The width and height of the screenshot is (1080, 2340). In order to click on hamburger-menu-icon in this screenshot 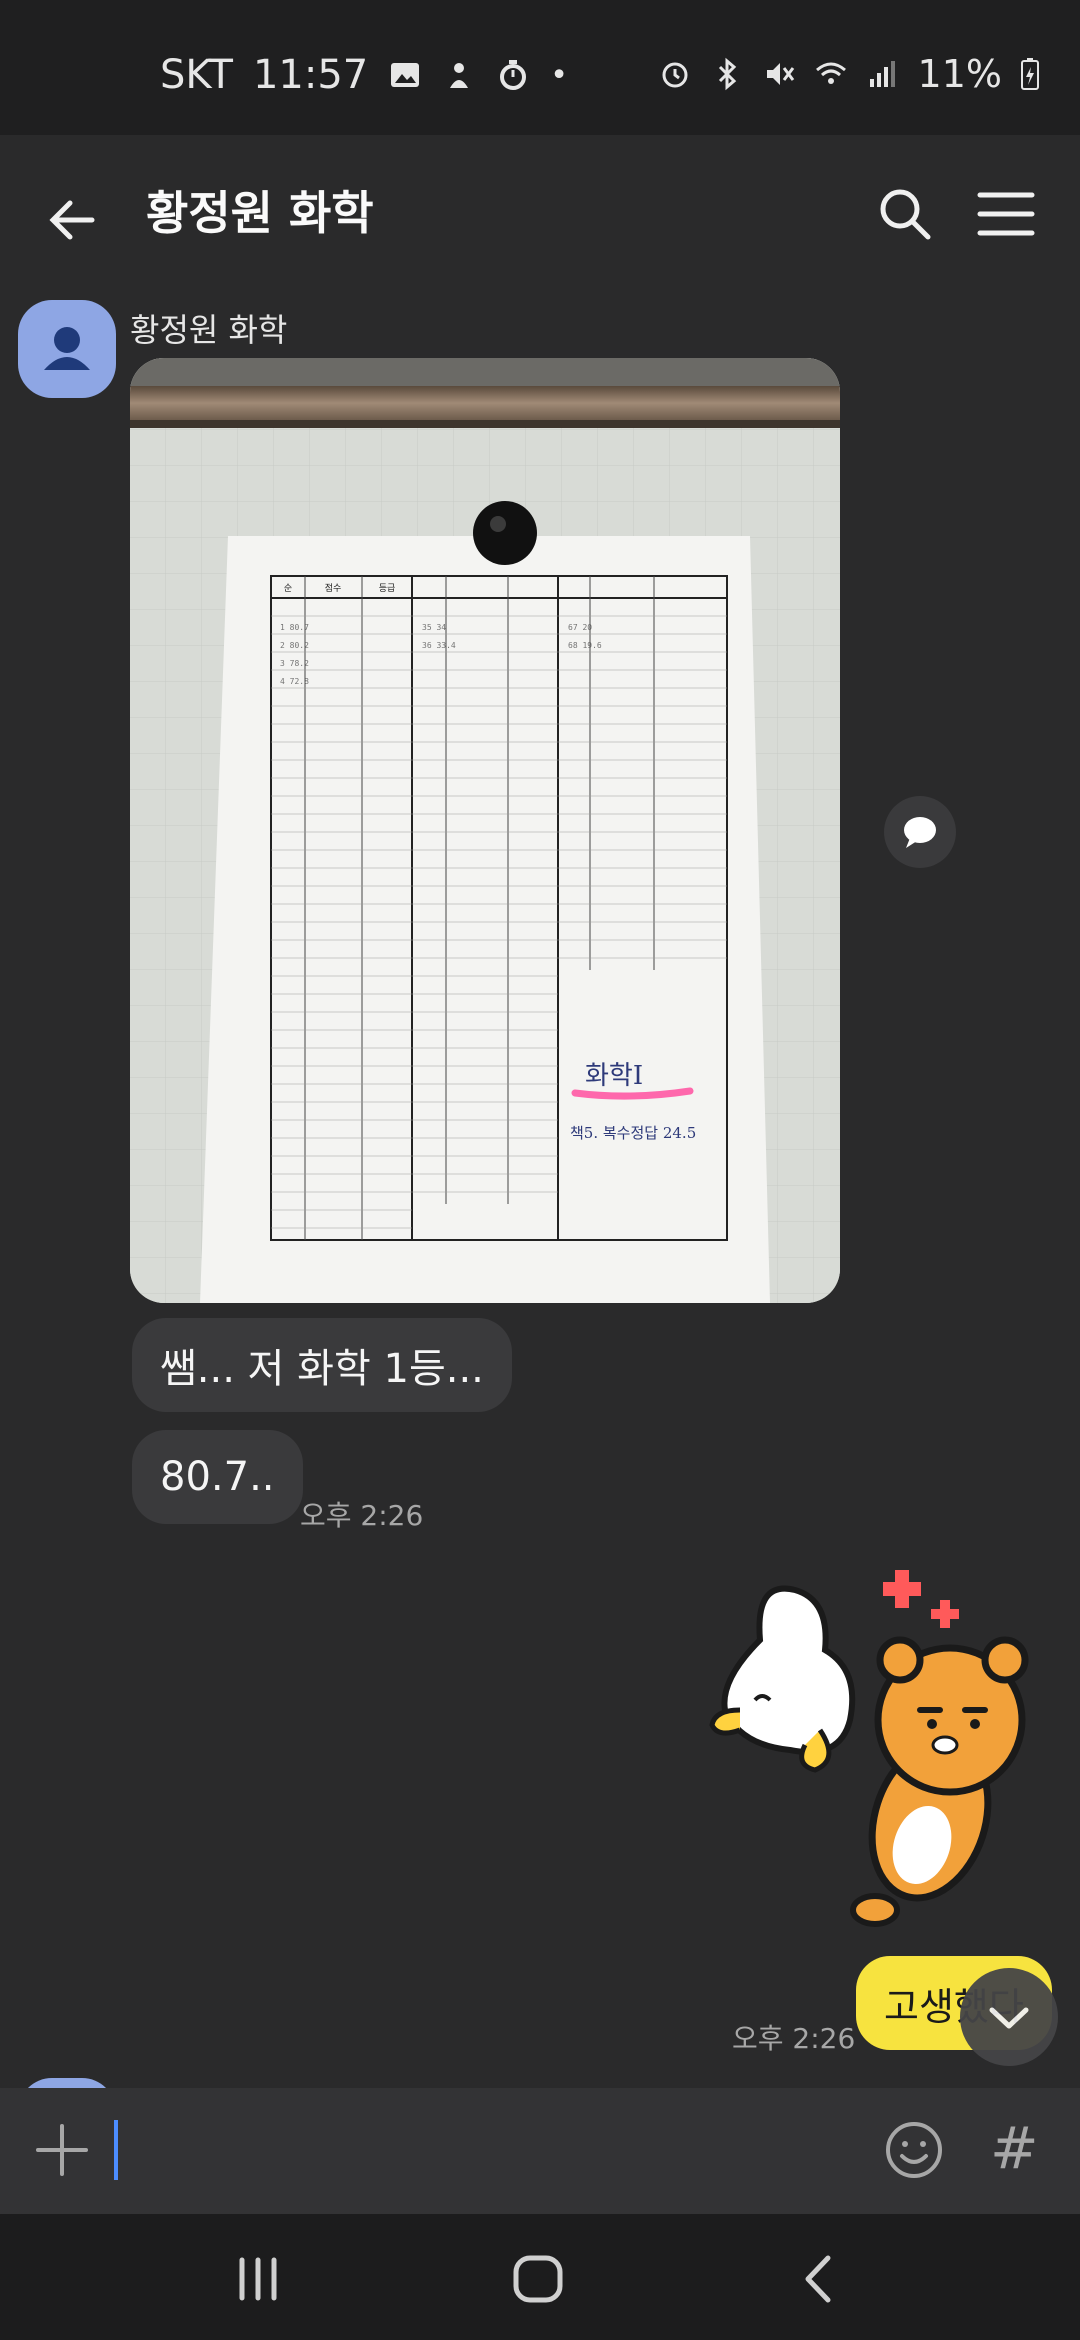, I will do `click(1005, 214)`.